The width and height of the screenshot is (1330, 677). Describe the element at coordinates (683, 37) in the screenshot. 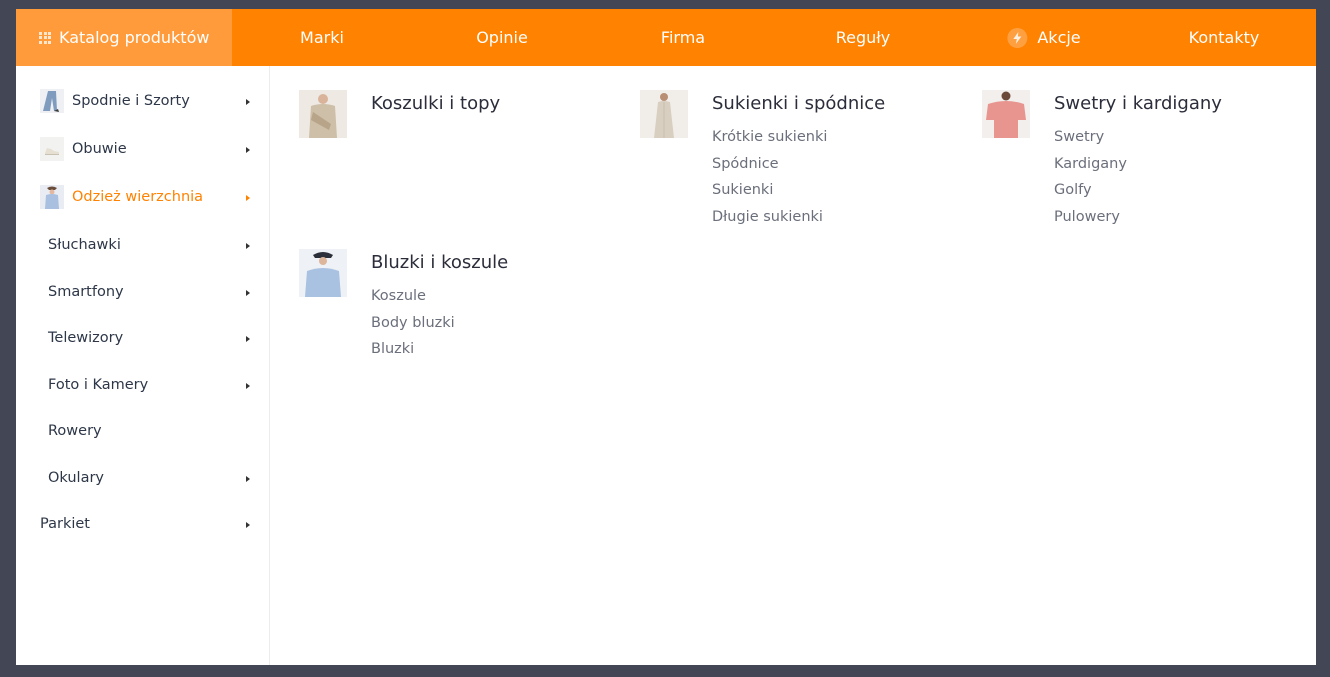

I see `nav-item-firma: Firma` at that location.